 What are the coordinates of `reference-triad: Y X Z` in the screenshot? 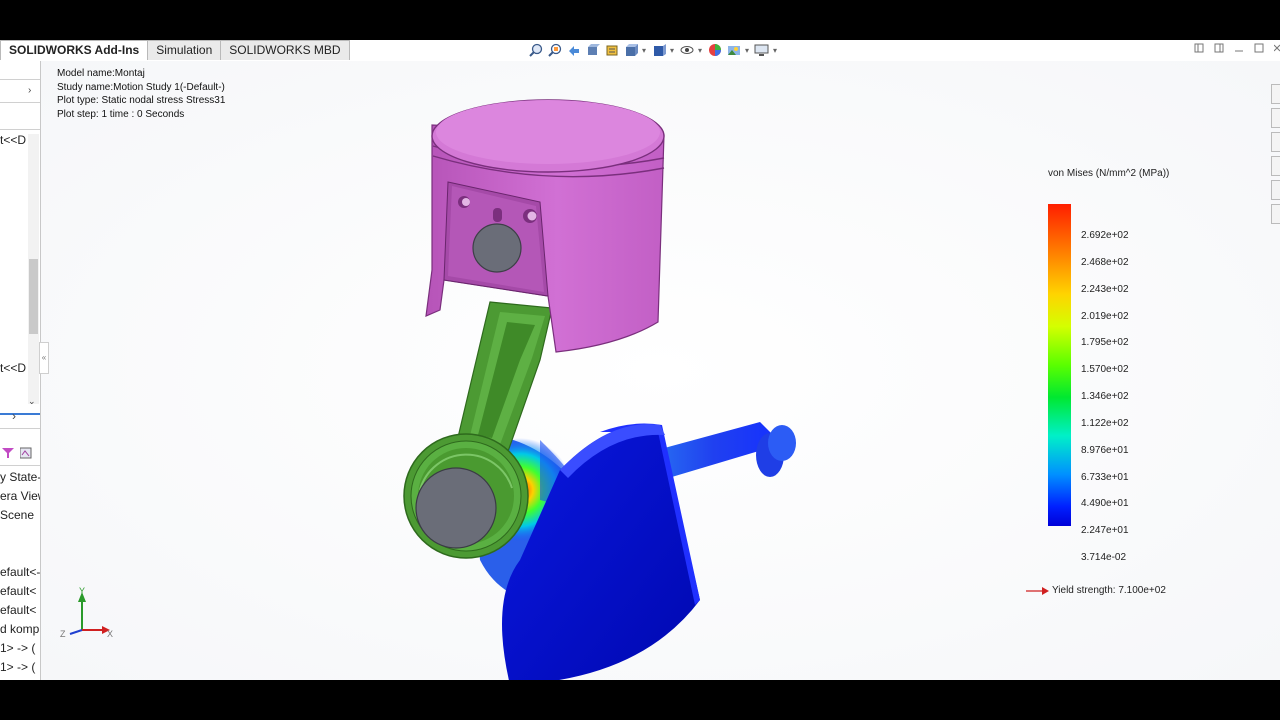 It's located at (86, 612).